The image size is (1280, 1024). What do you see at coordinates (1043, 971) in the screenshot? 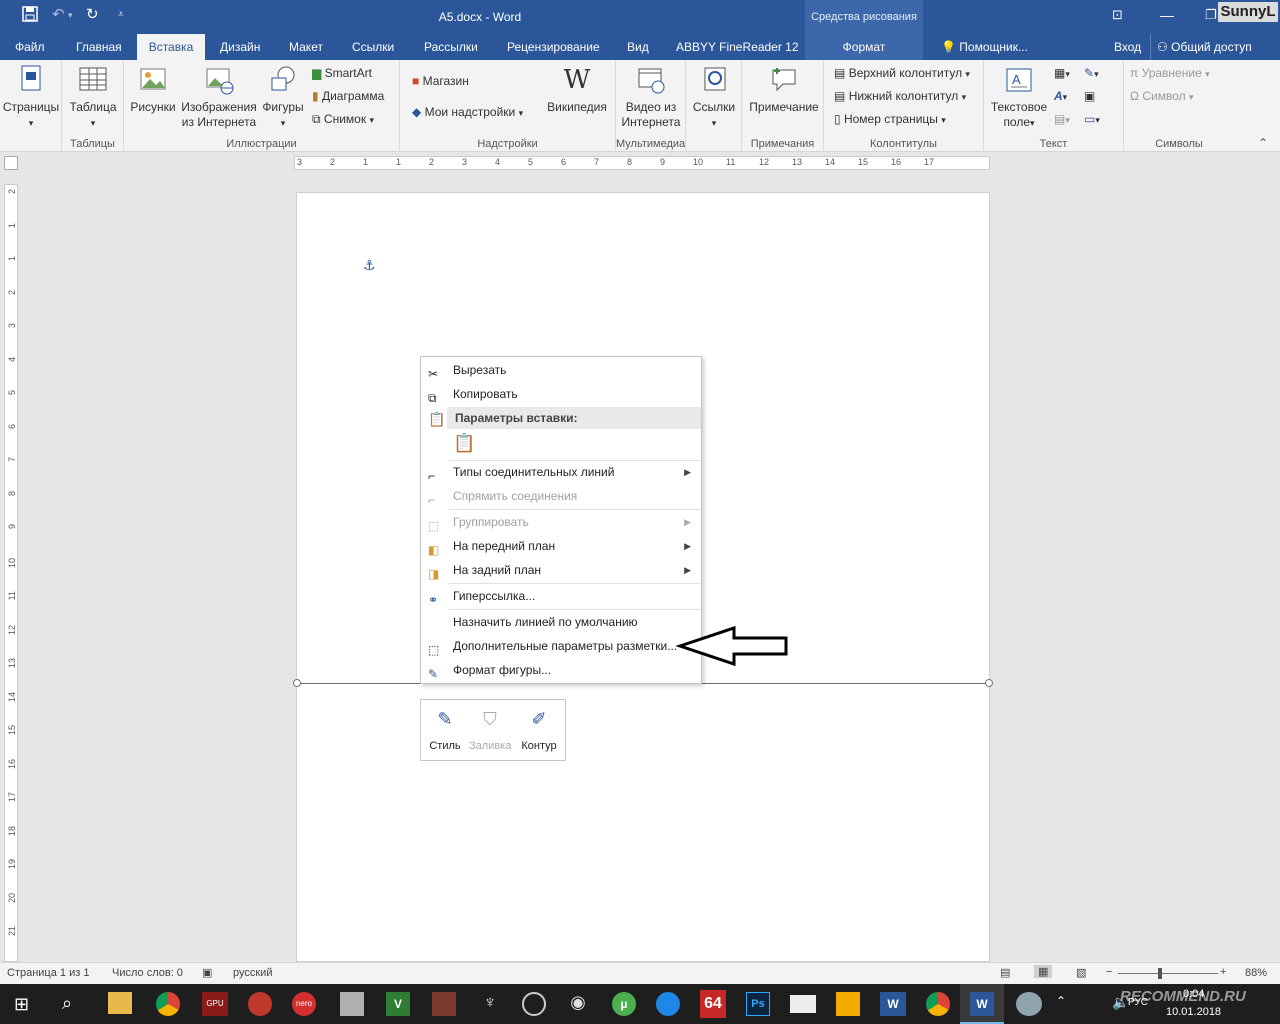
I see `print-layout-icon: ▦` at bounding box center [1043, 971].